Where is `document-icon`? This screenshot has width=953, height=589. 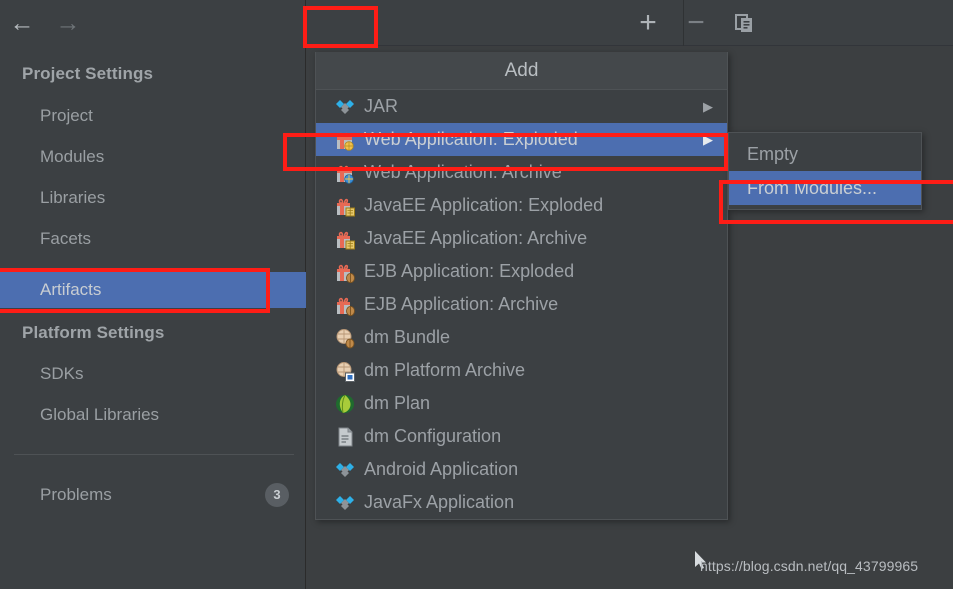
document-icon is located at coordinates (345, 437).